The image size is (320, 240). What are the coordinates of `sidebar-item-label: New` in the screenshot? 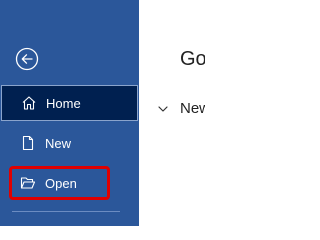 It's located at (58, 143).